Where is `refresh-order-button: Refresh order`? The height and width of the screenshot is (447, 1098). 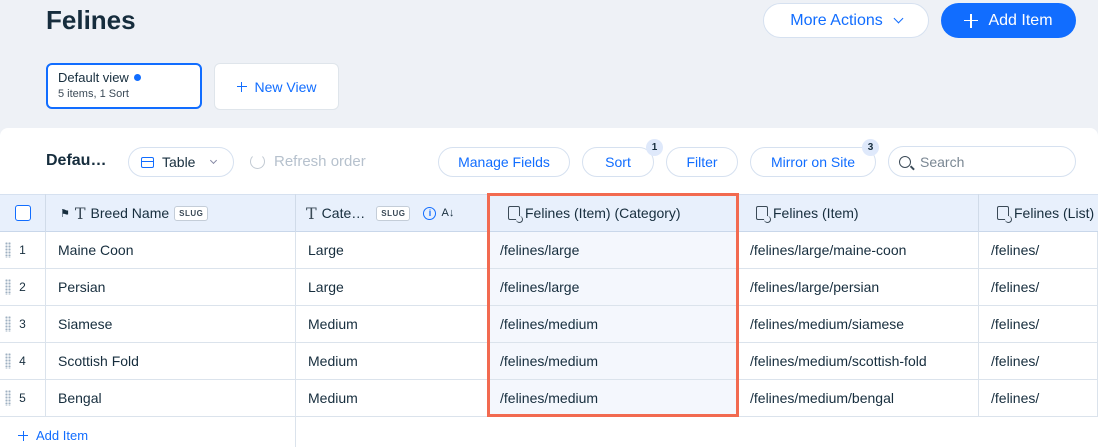
refresh-order-button: Refresh order is located at coordinates (308, 161).